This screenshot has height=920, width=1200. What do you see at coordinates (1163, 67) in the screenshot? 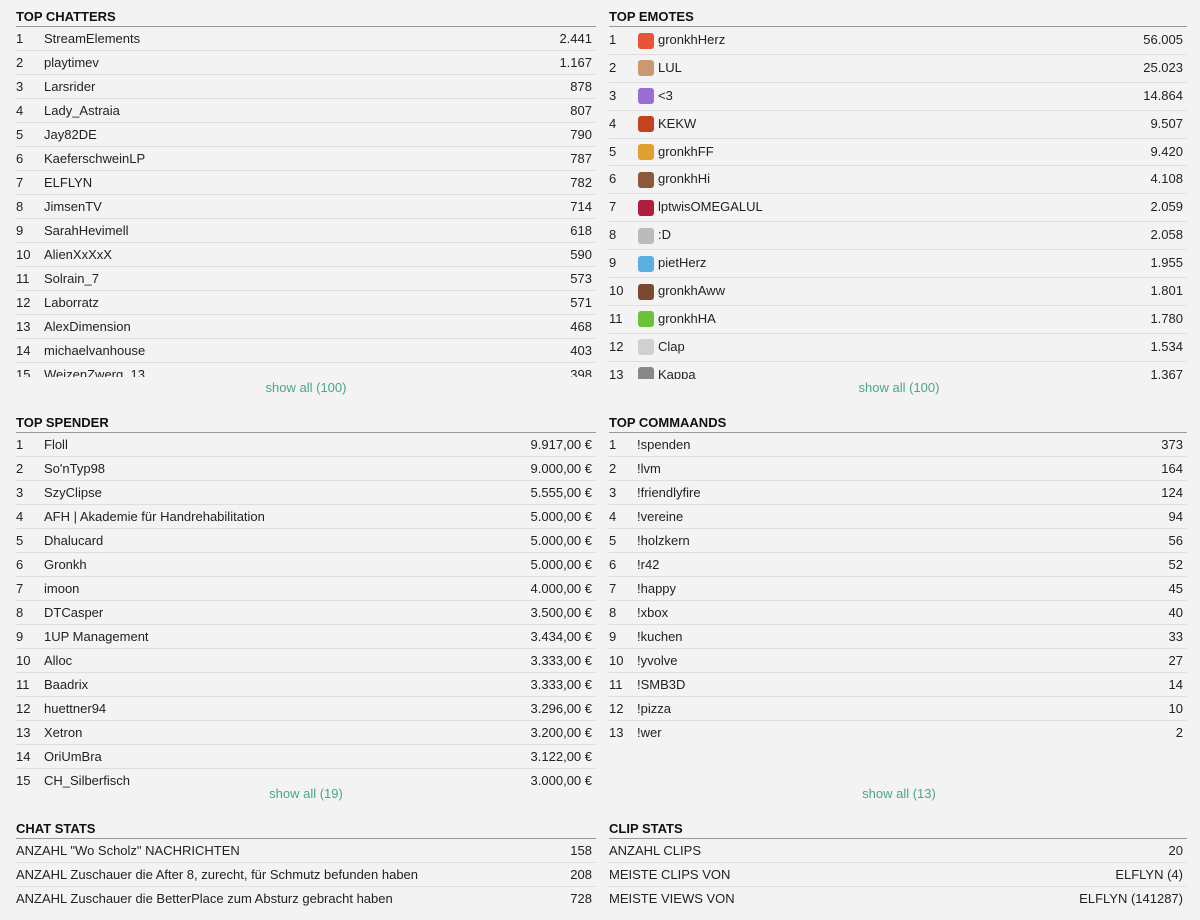
I see `emote-count: 25.023` at bounding box center [1163, 67].